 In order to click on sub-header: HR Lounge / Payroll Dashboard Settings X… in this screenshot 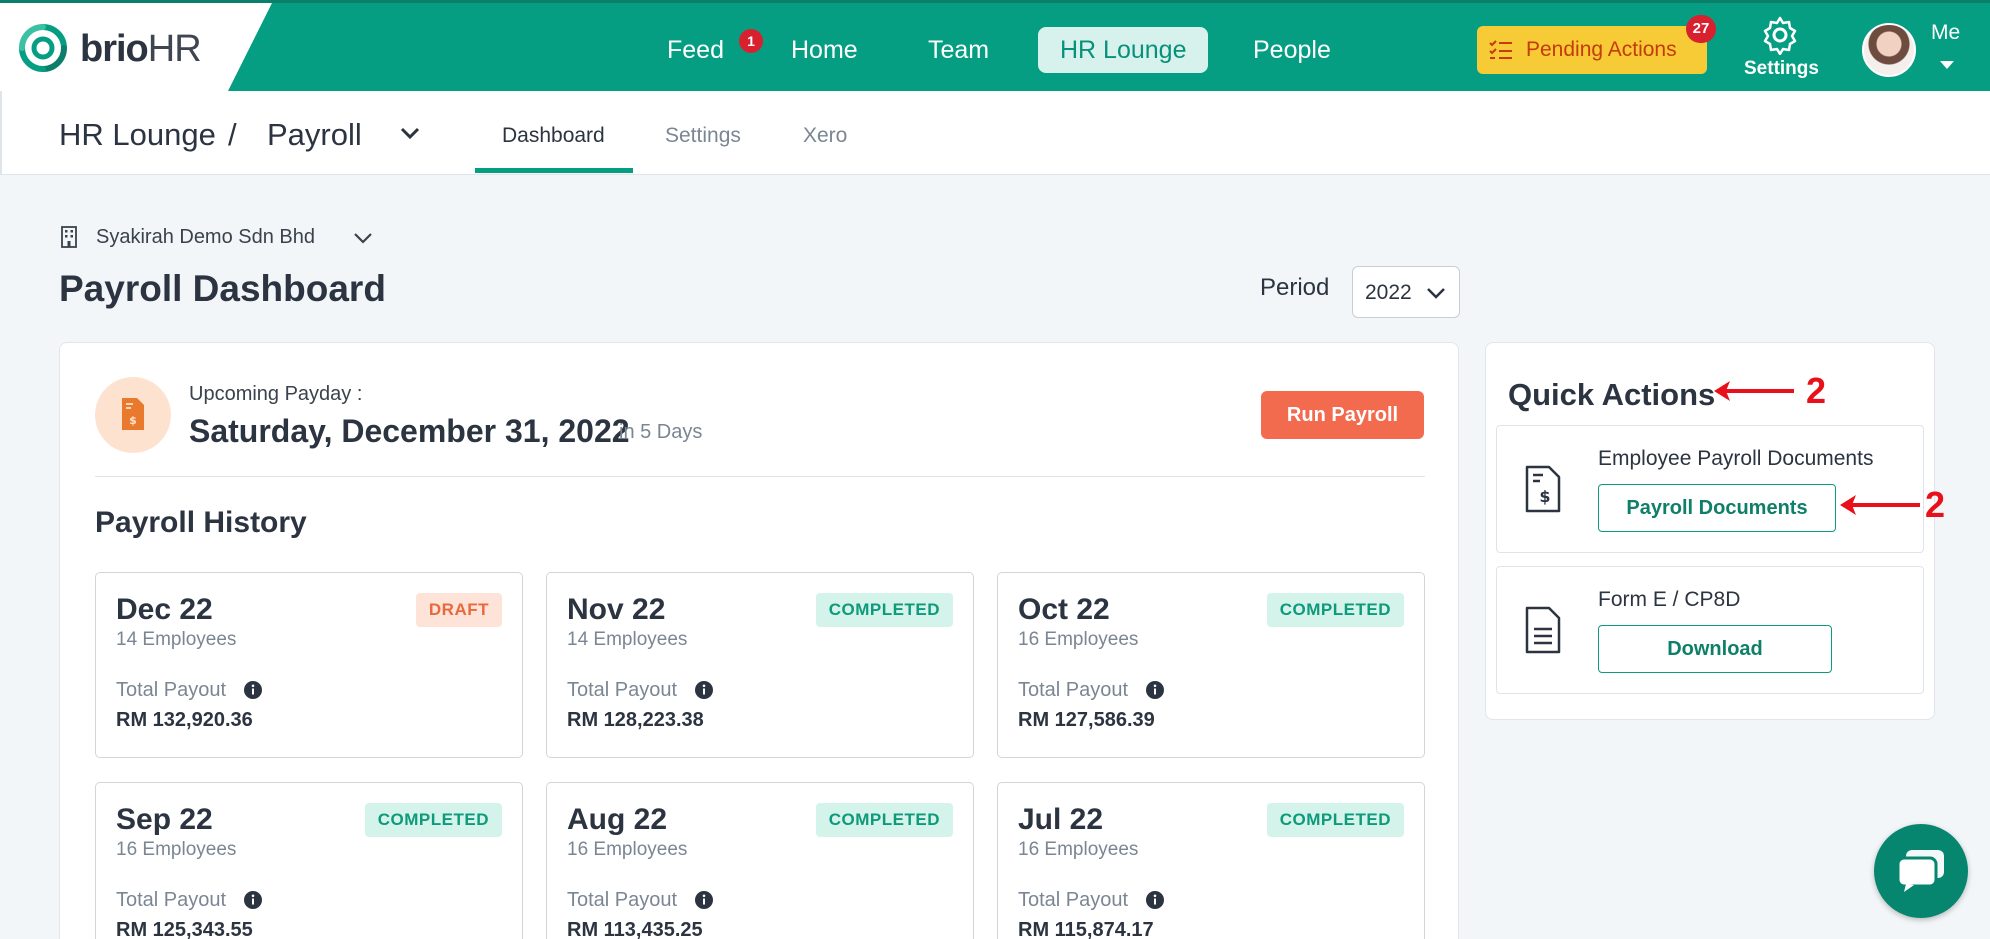, I will do `click(995, 133)`.